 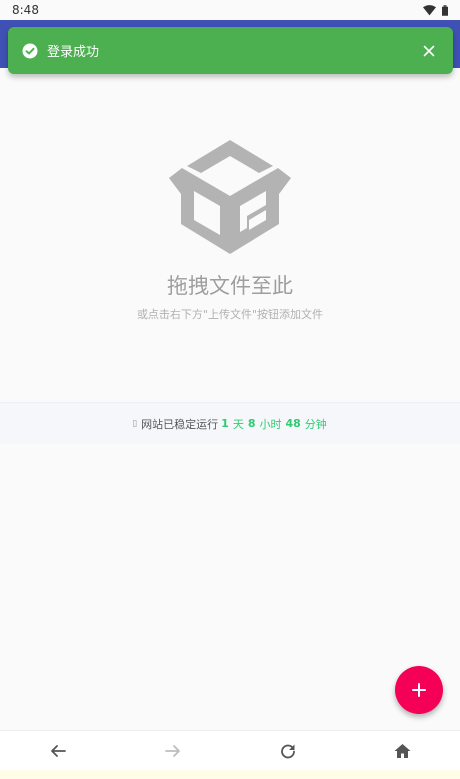 I want to click on refresh-icon, so click(x=288, y=751).